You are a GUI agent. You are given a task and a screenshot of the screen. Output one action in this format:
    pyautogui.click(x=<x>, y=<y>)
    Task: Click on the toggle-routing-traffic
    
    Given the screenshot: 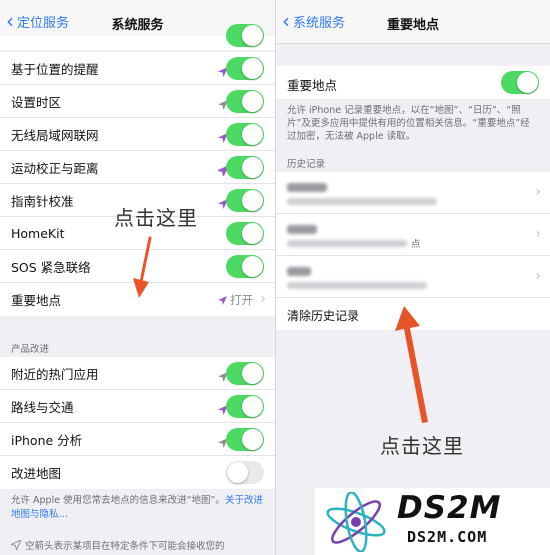 What is the action you would take?
    pyautogui.click(x=245, y=406)
    